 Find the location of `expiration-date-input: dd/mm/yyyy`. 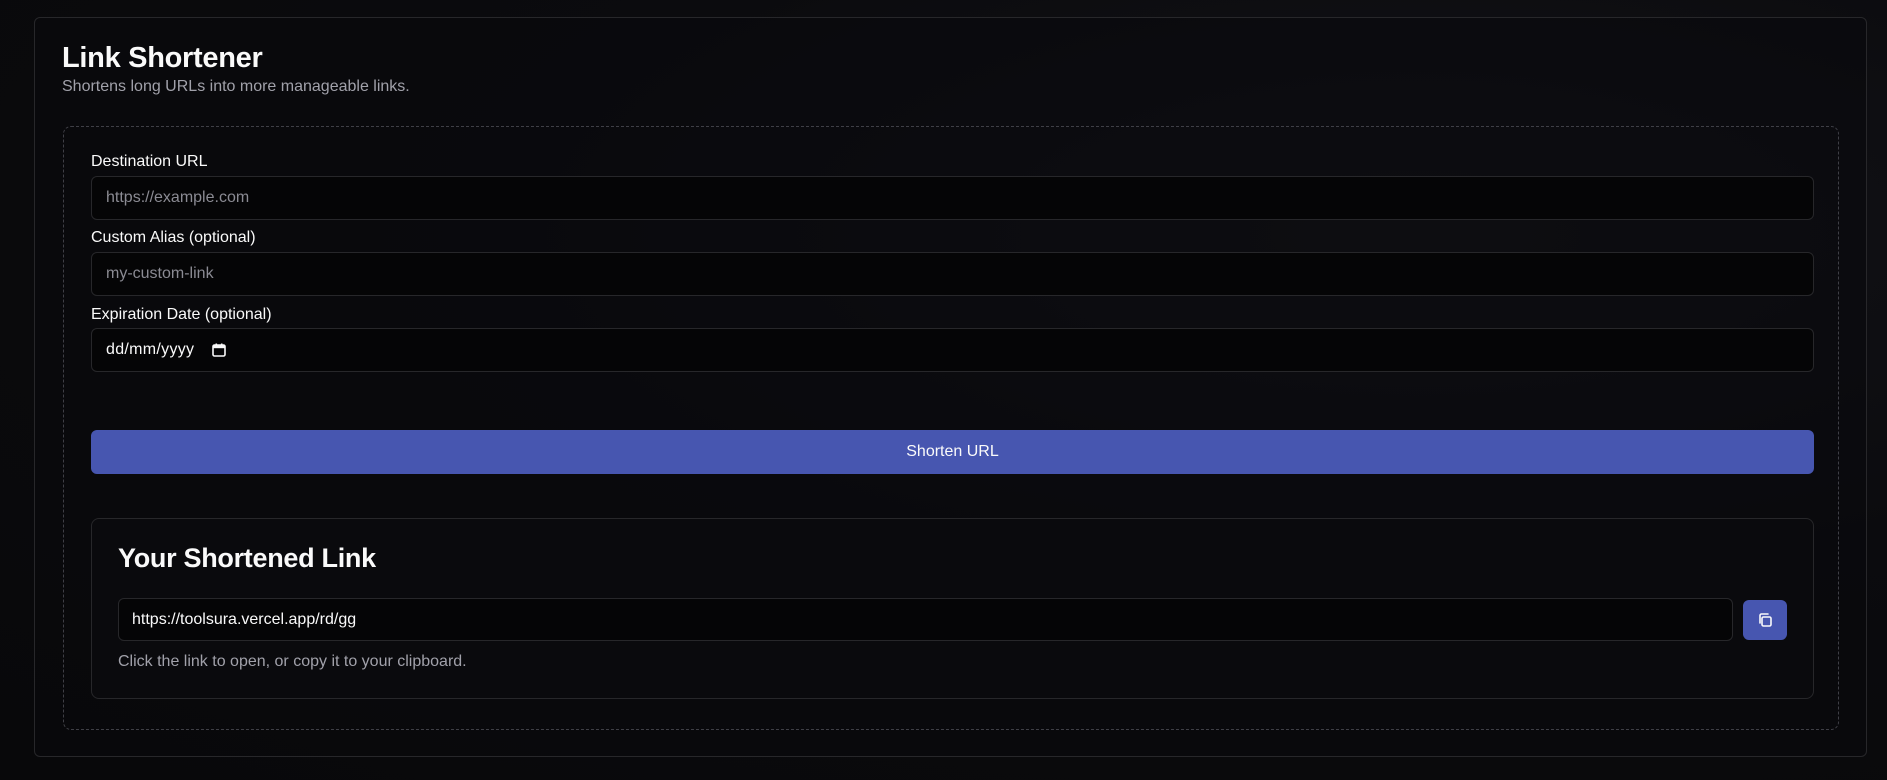

expiration-date-input: dd/mm/yyyy is located at coordinates (952, 350).